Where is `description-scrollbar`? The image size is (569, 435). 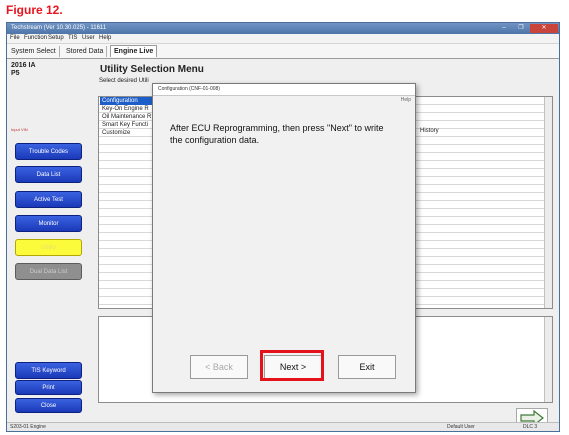 description-scrollbar is located at coordinates (548, 359).